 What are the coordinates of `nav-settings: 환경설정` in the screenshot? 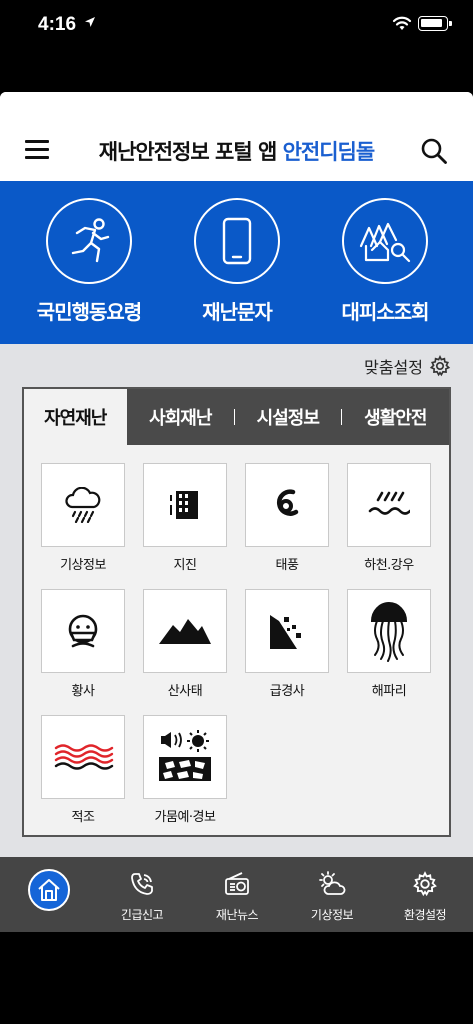 It's located at (425, 897).